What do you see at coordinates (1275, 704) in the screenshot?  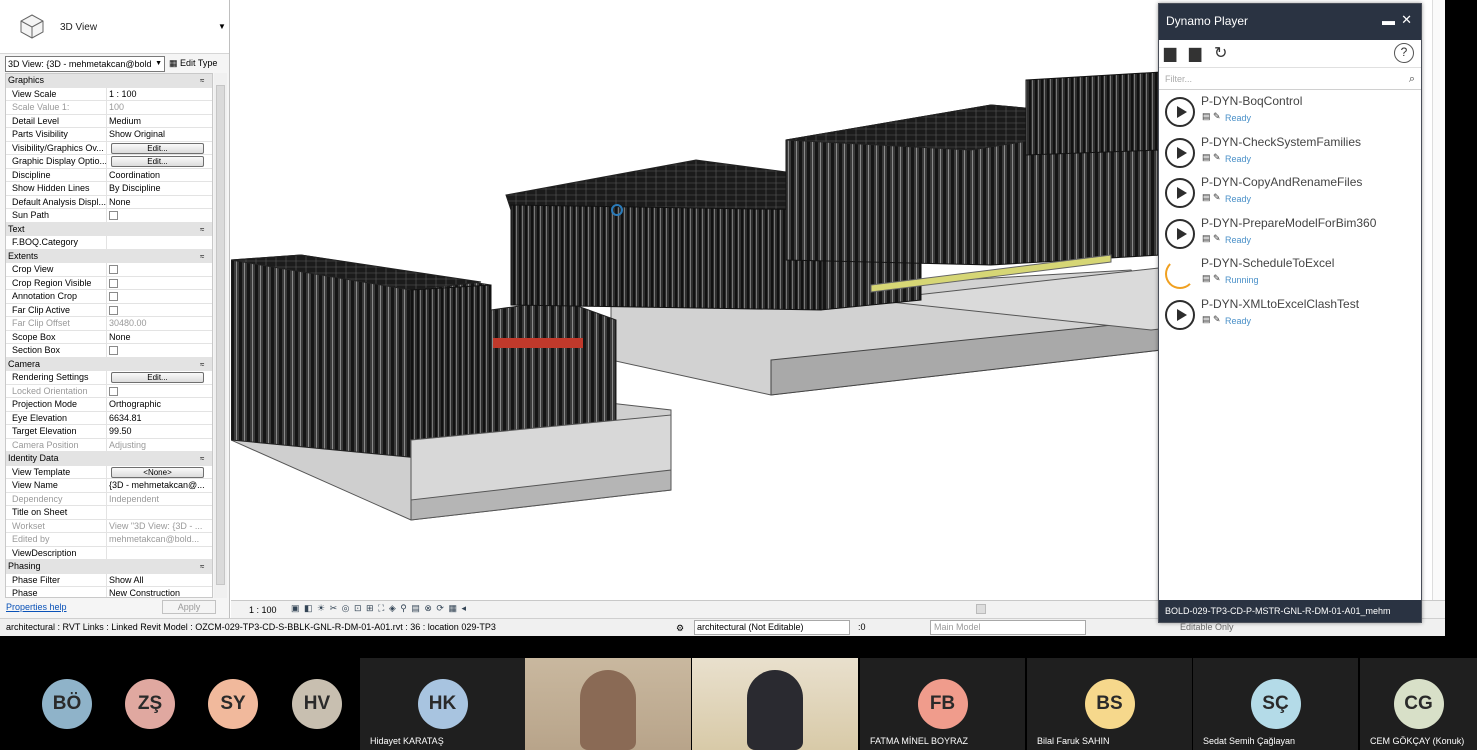 I see `participant-tile: SÇ Sedat Semih Çağlayan` at bounding box center [1275, 704].